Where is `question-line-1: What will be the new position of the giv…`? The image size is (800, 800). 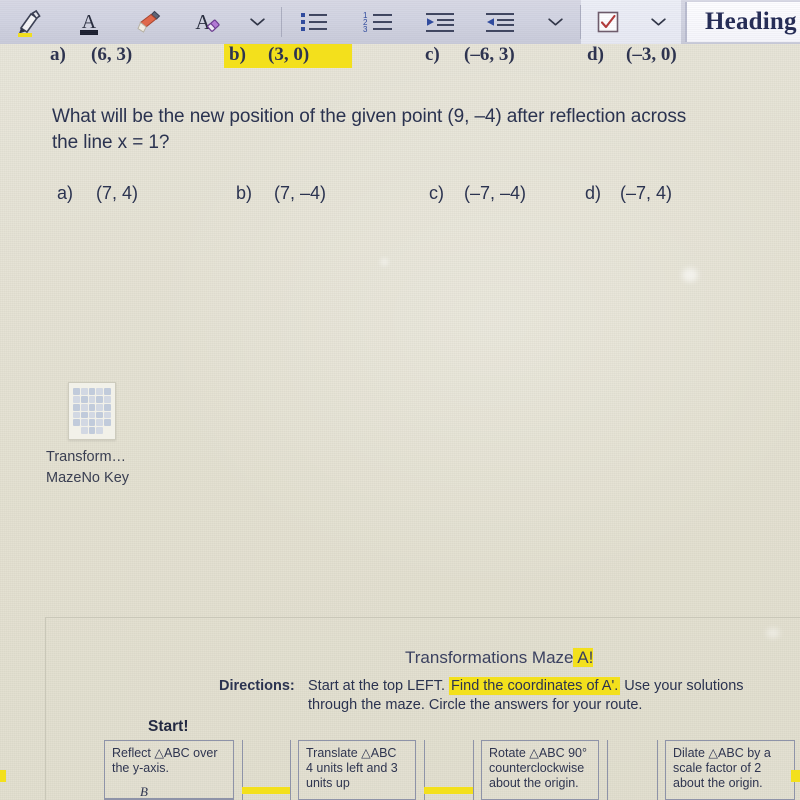
question-line-1: What will be the new position of the giv… is located at coordinates (369, 116).